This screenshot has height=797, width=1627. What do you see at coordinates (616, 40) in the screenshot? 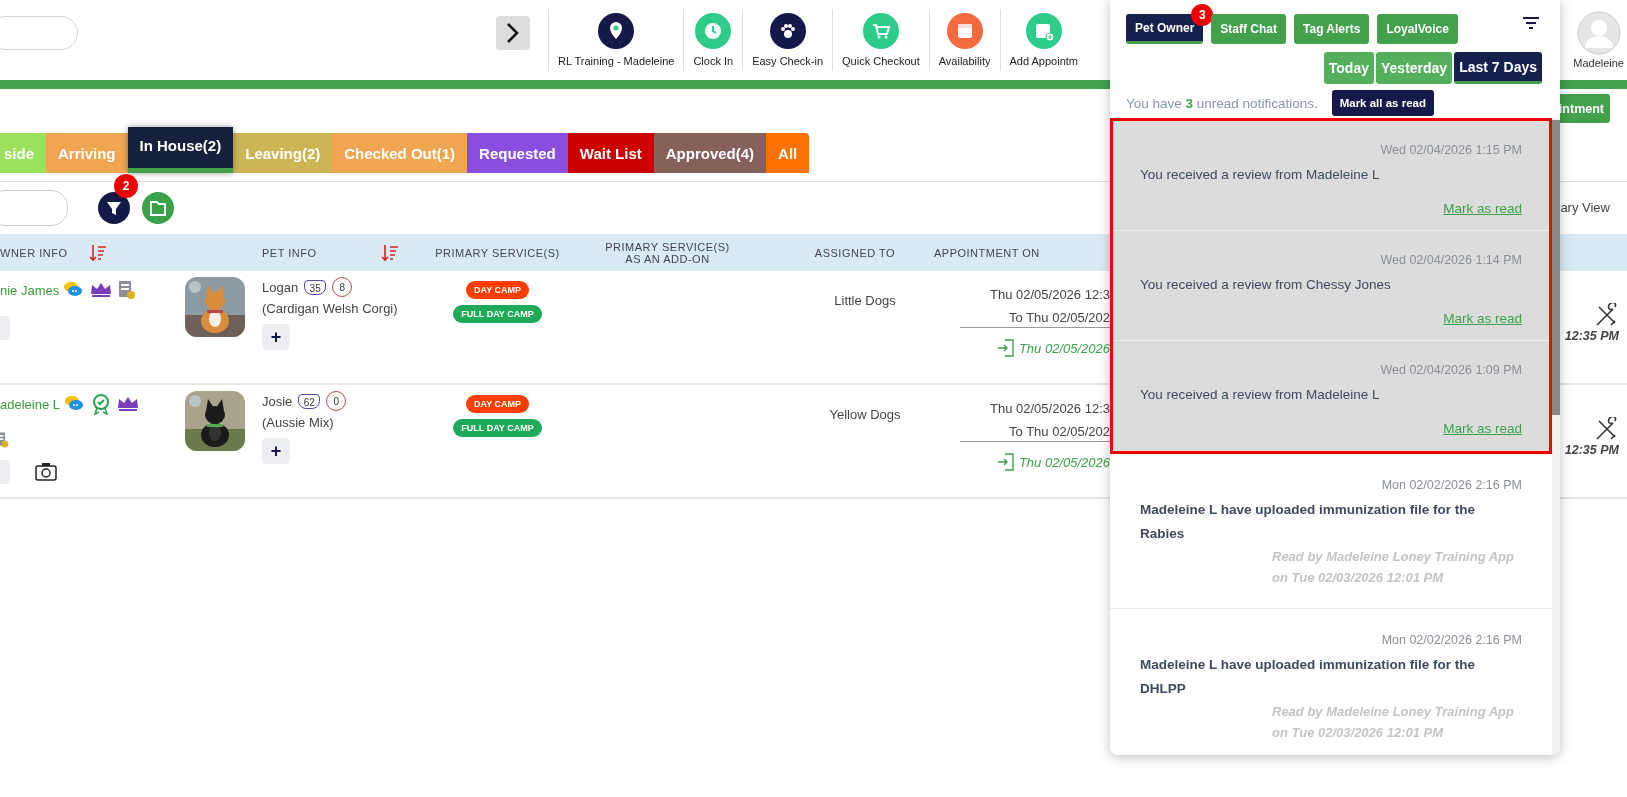
I see `toolbar-item: RL Training - Madeleine` at bounding box center [616, 40].